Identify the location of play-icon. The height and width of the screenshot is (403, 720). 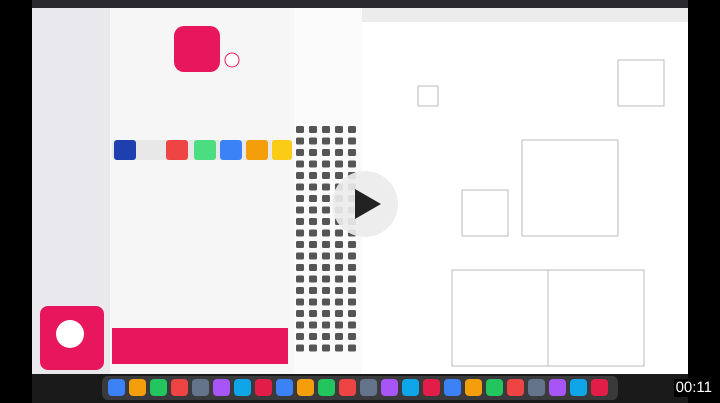
(368, 204).